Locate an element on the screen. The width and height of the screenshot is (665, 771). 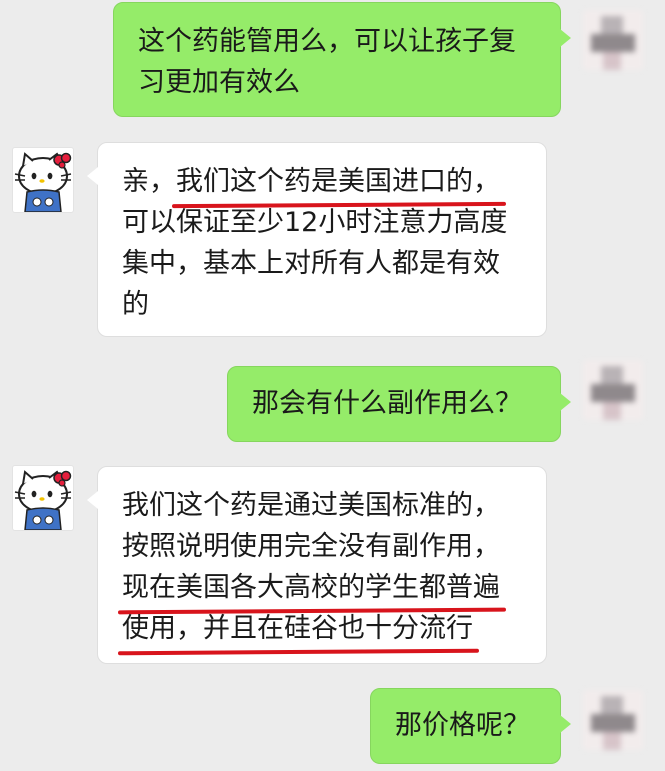
message-bubble-outgoing: 那价格呢？ is located at coordinates (470, 726).